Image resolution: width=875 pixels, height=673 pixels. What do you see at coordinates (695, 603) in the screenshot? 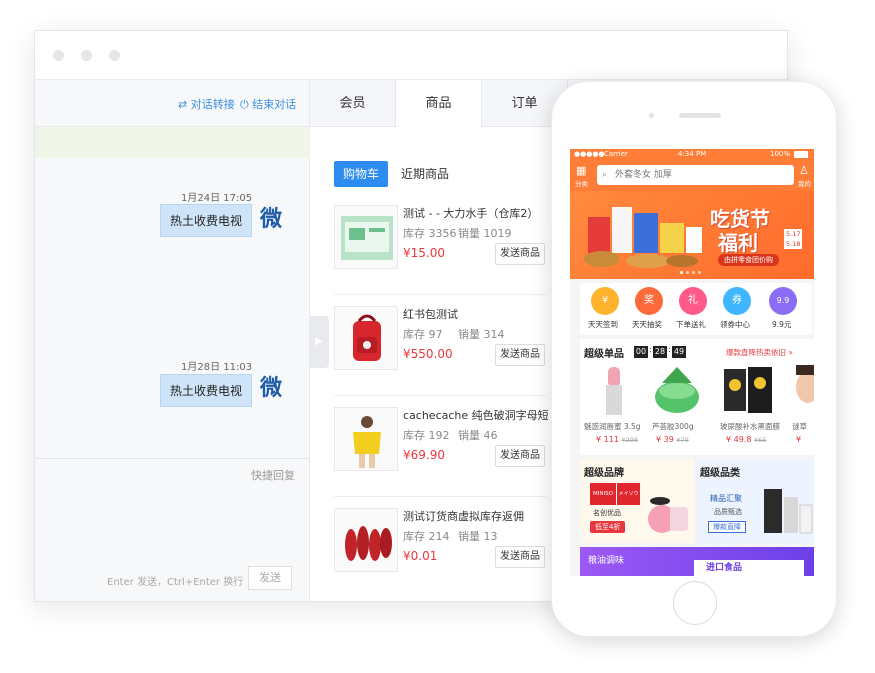
I see `home-button` at bounding box center [695, 603].